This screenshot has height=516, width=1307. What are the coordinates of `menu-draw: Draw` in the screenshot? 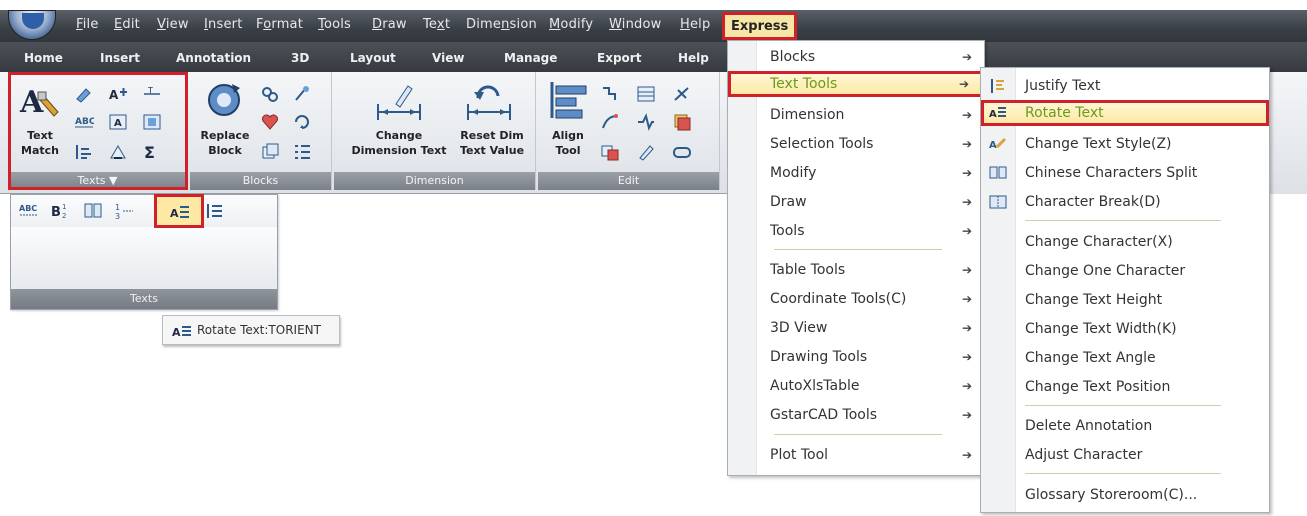 It's located at (389, 24).